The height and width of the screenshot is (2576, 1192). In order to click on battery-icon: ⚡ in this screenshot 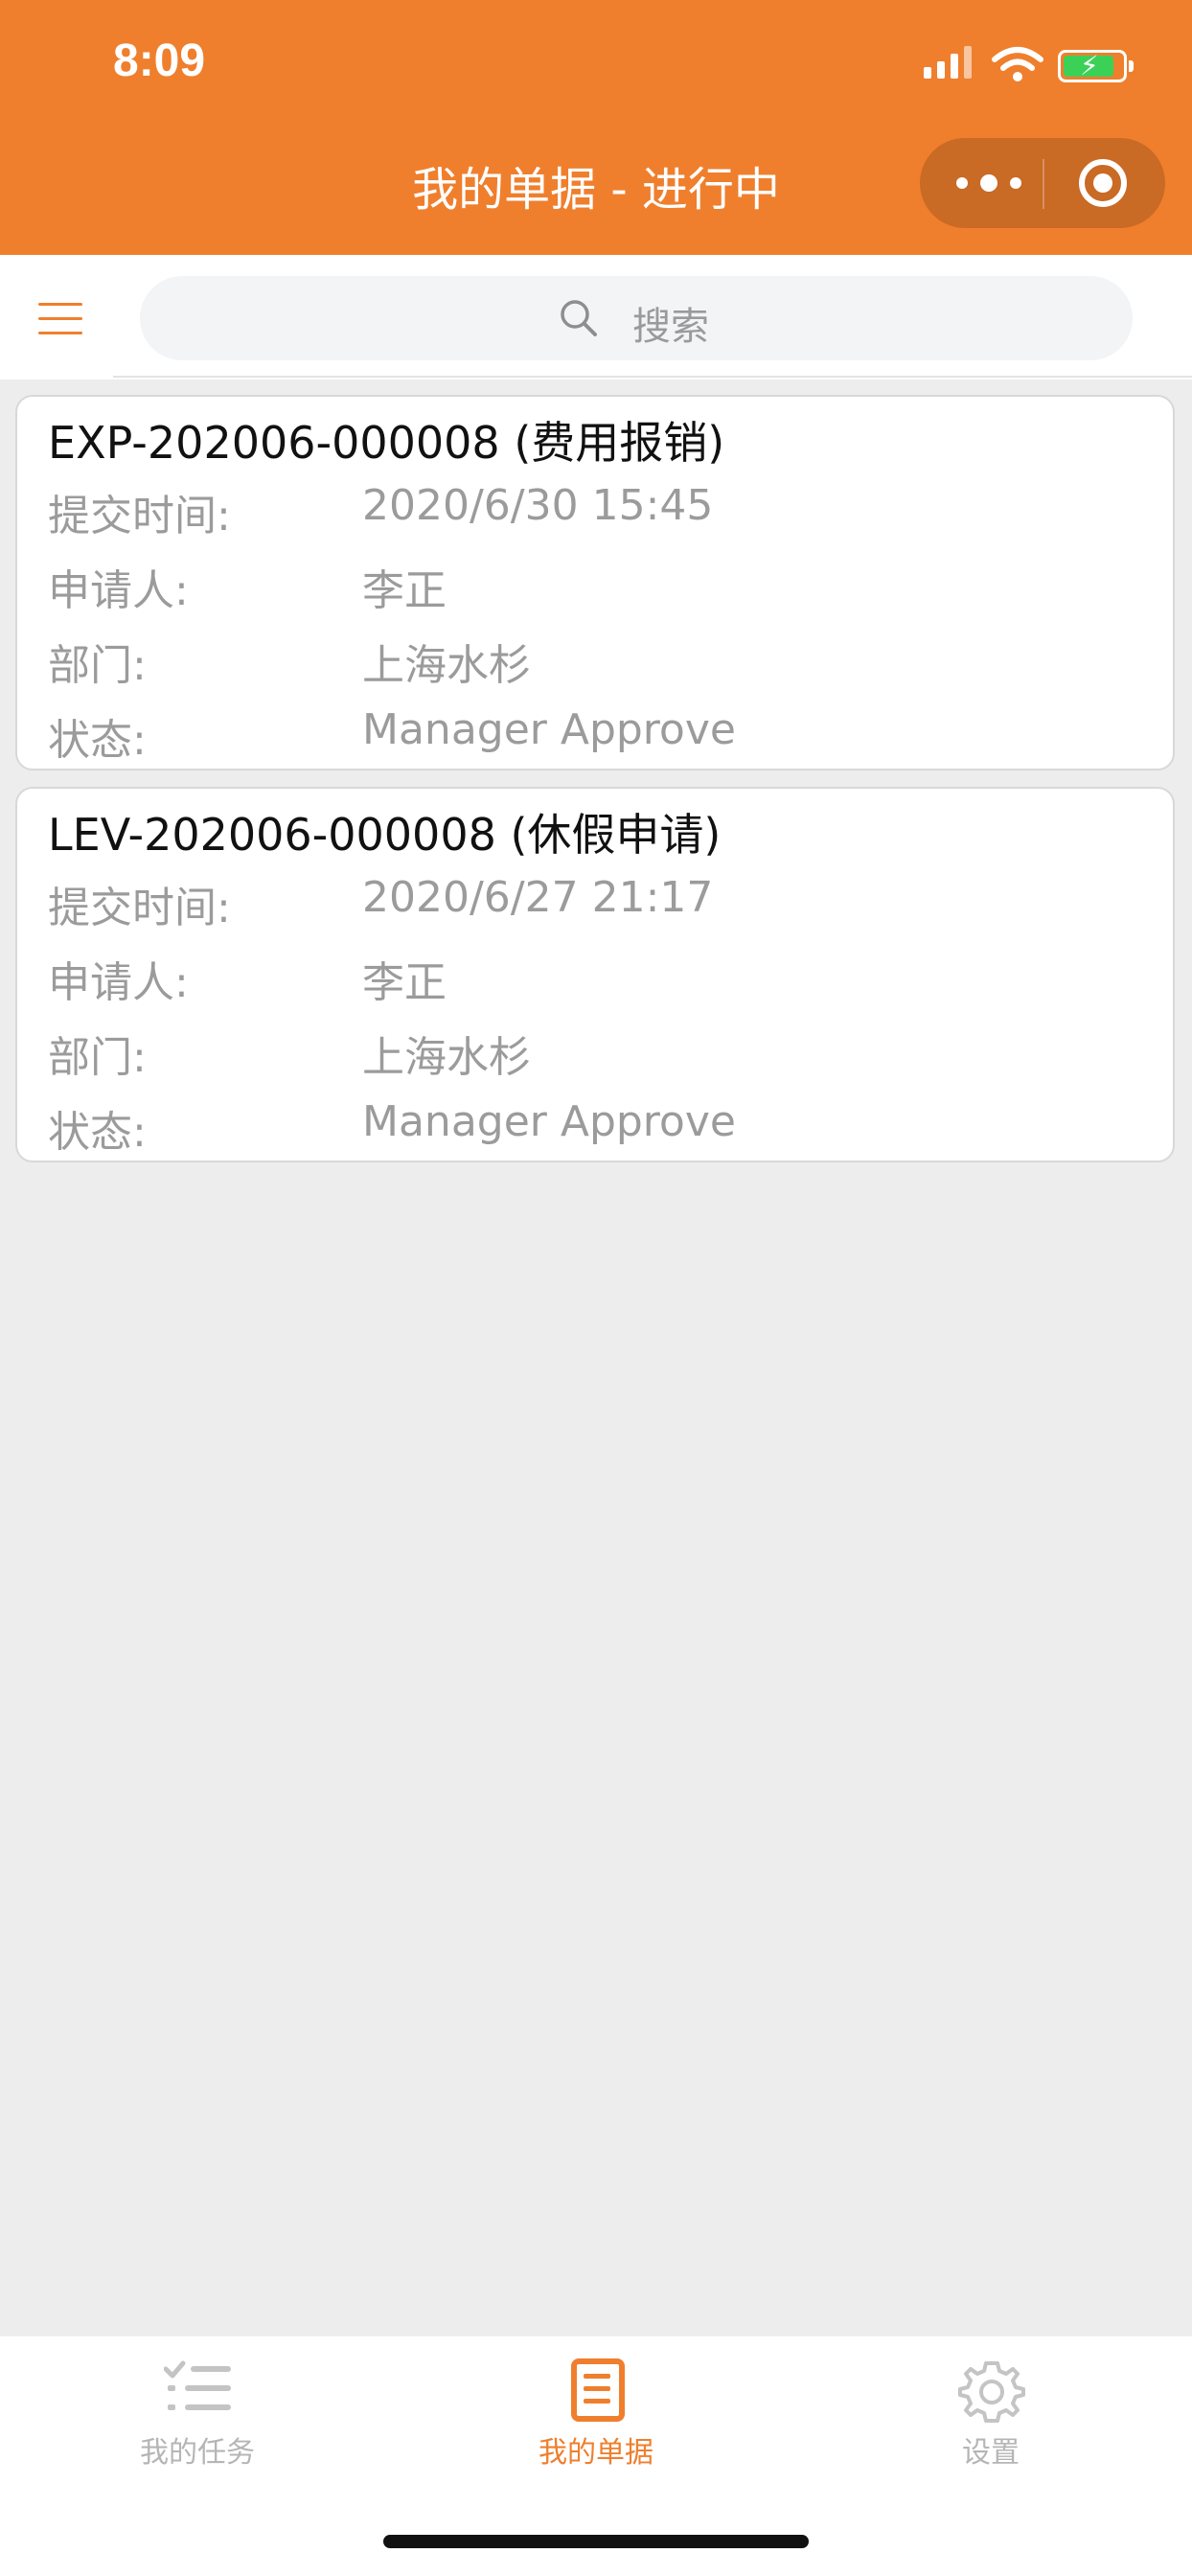, I will do `click(1096, 66)`.